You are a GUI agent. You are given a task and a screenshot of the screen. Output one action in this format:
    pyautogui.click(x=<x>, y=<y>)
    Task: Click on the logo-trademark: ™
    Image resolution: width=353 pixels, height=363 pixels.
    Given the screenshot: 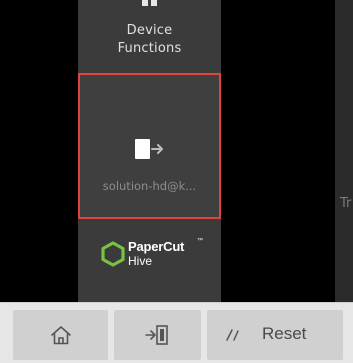 What is the action you would take?
    pyautogui.click(x=200, y=241)
    